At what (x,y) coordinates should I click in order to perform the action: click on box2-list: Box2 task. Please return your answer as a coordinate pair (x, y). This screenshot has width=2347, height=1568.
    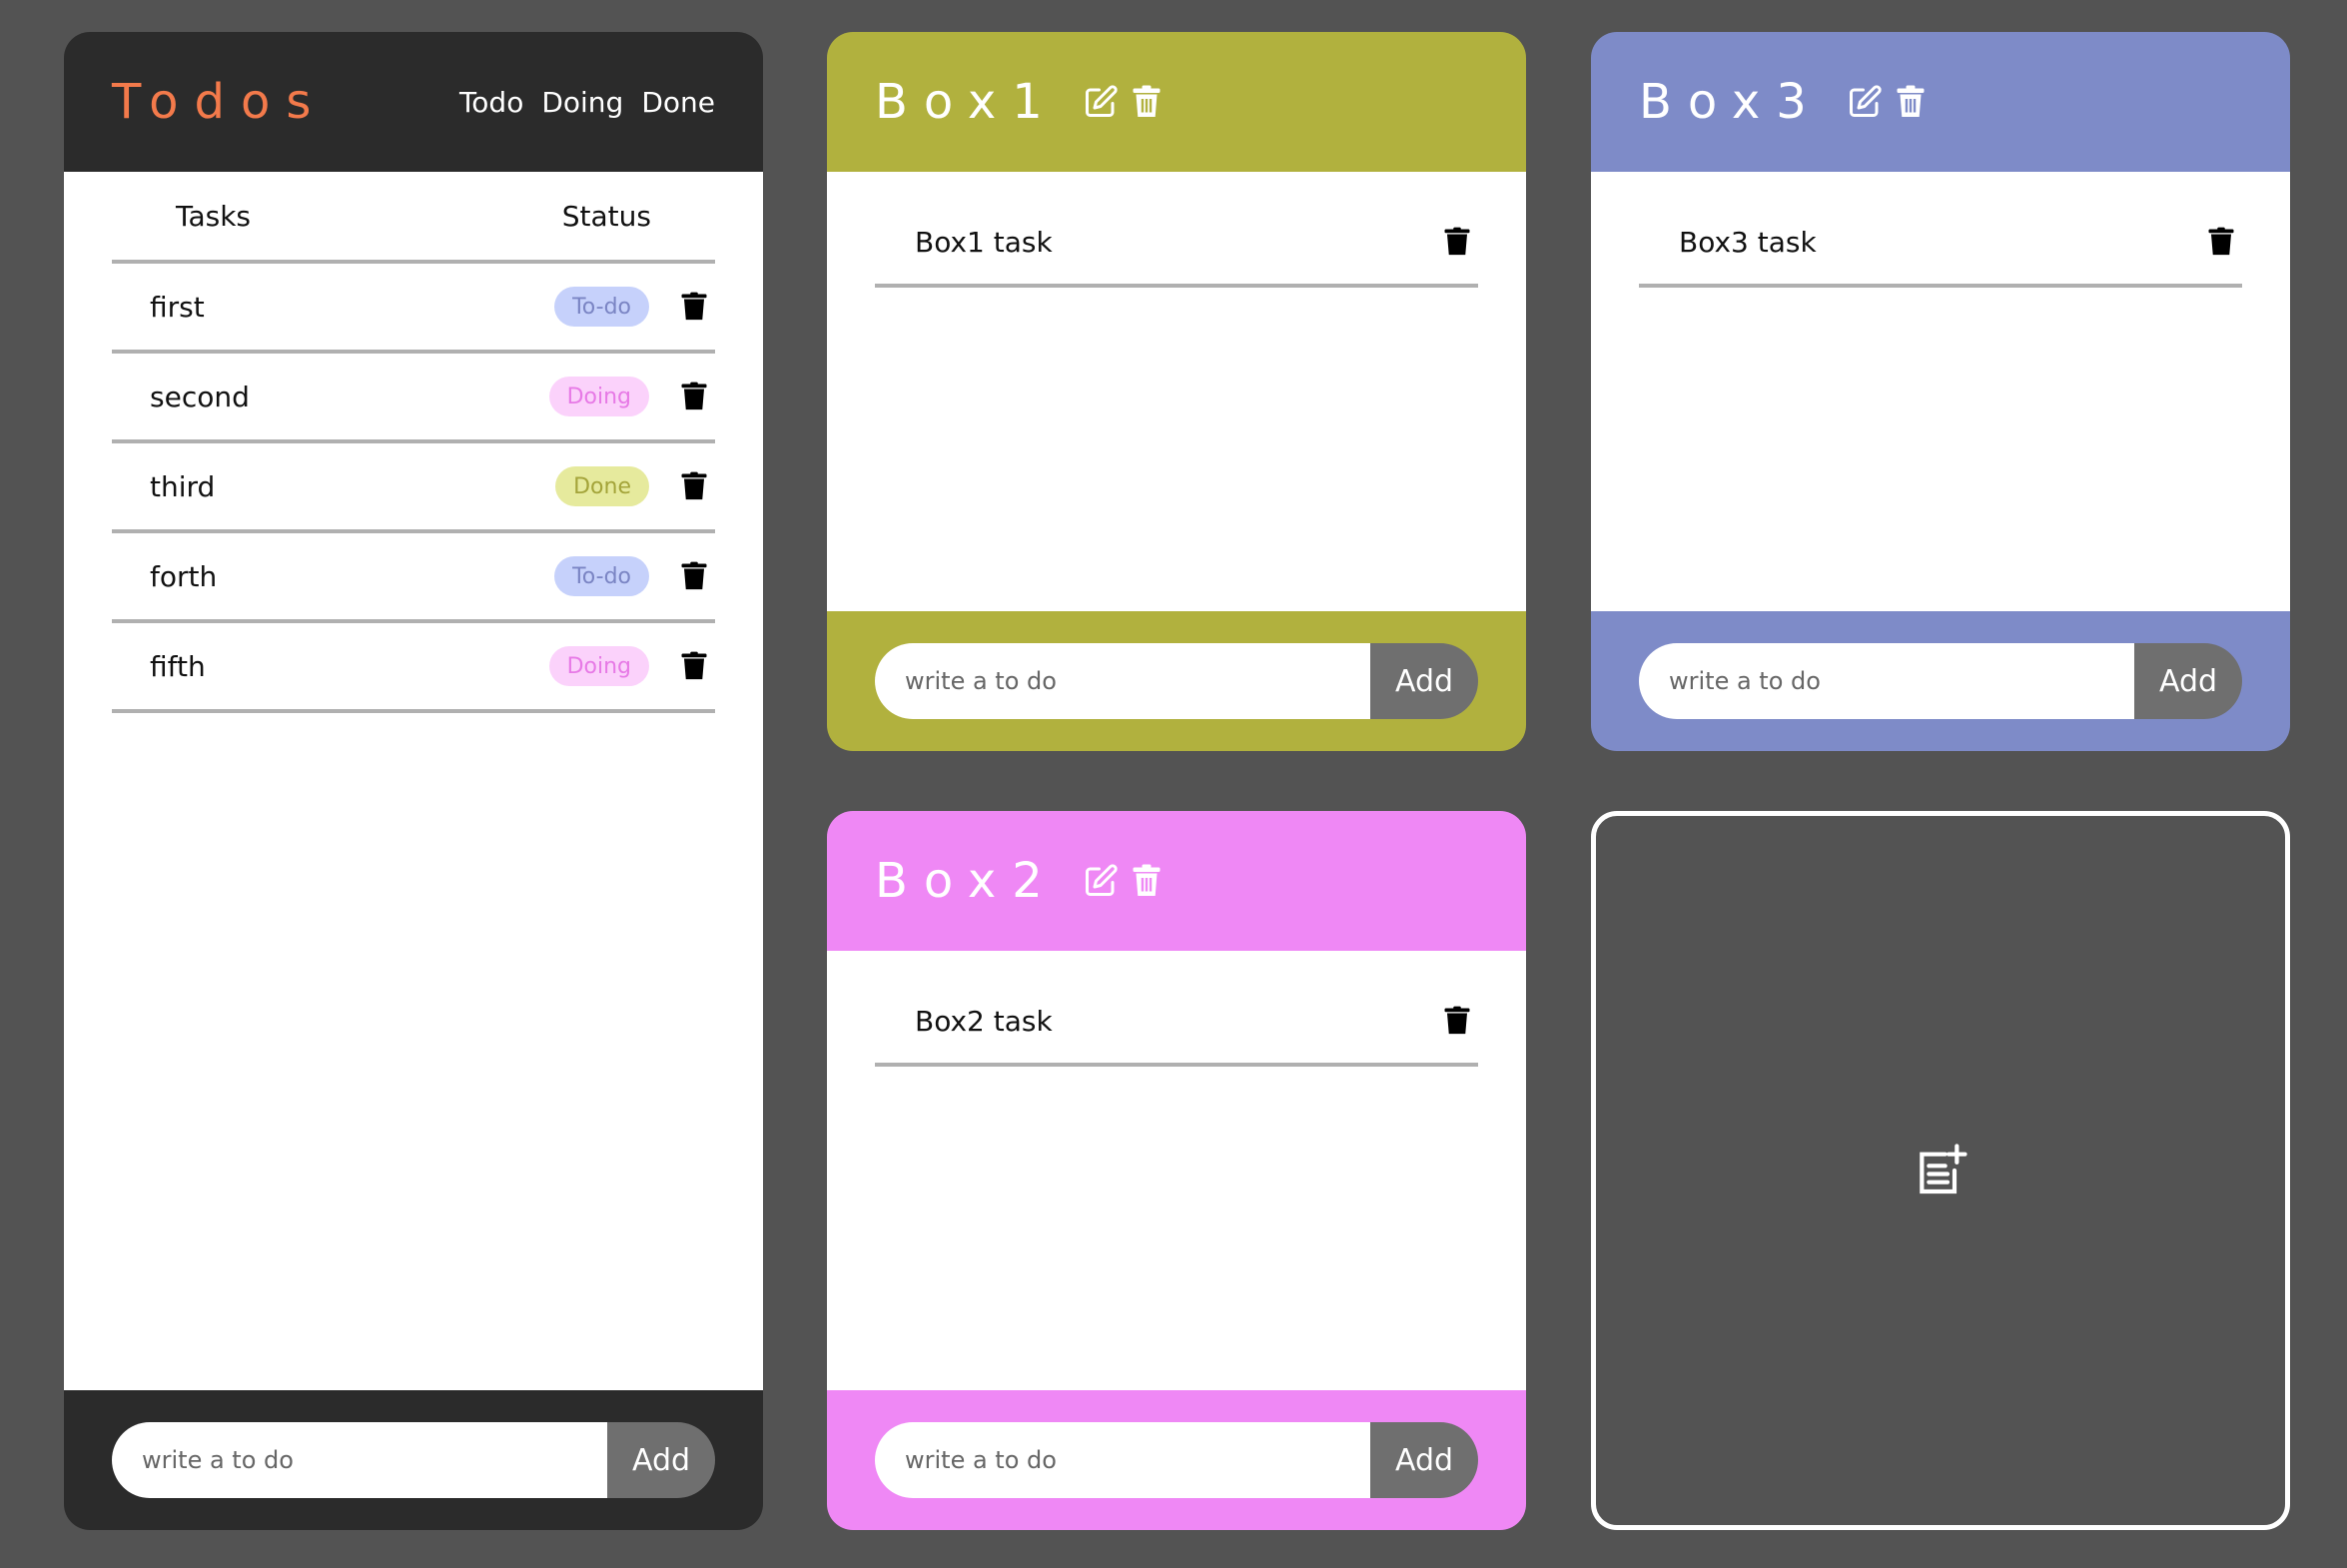
    Looking at the image, I should click on (1176, 1170).